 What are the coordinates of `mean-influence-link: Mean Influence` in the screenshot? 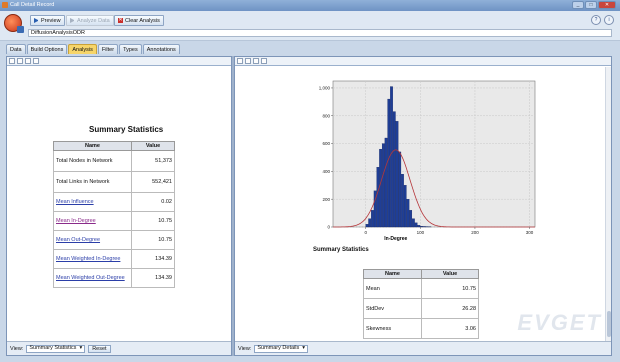 It's located at (75, 202).